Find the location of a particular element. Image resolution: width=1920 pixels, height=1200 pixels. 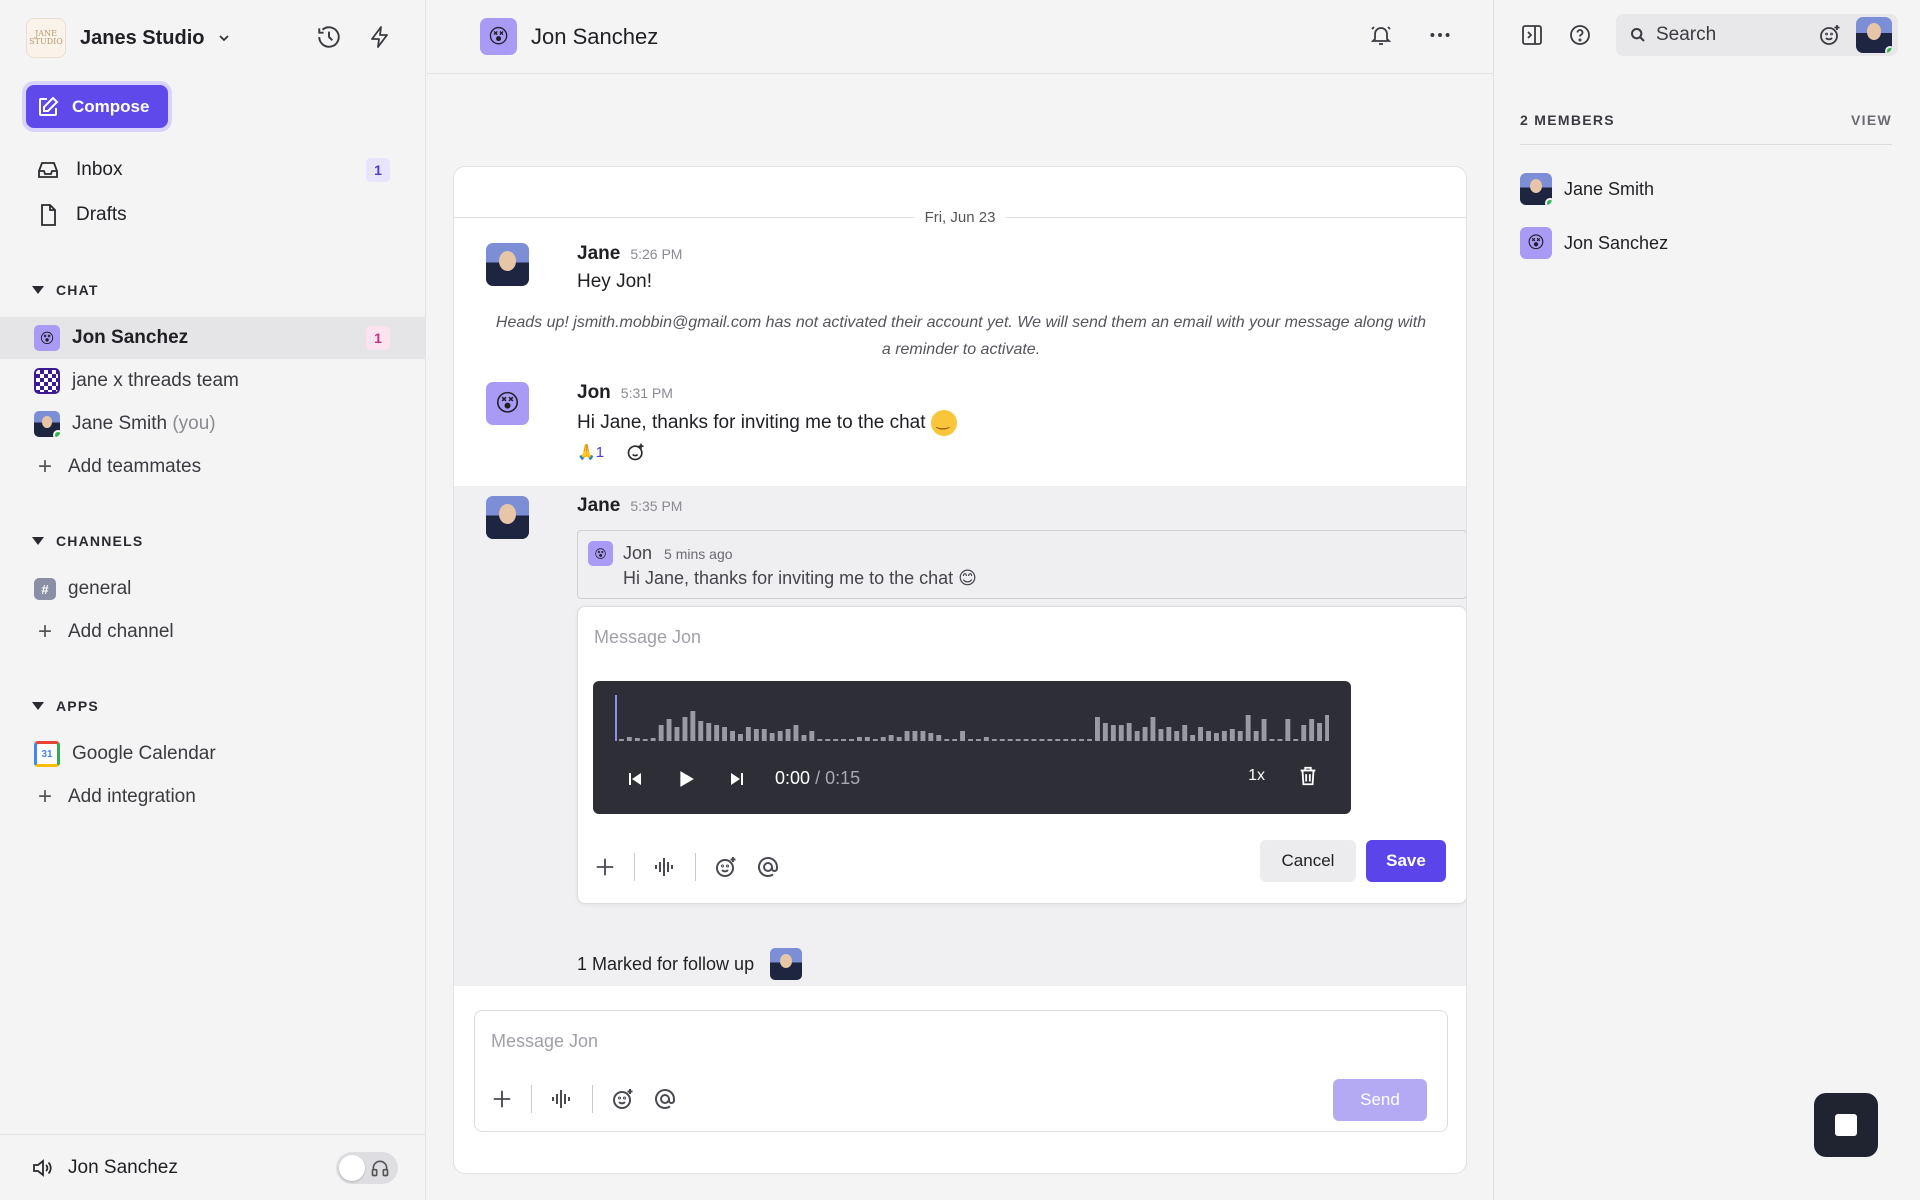

view-members-link: VIEW is located at coordinates (1871, 120).